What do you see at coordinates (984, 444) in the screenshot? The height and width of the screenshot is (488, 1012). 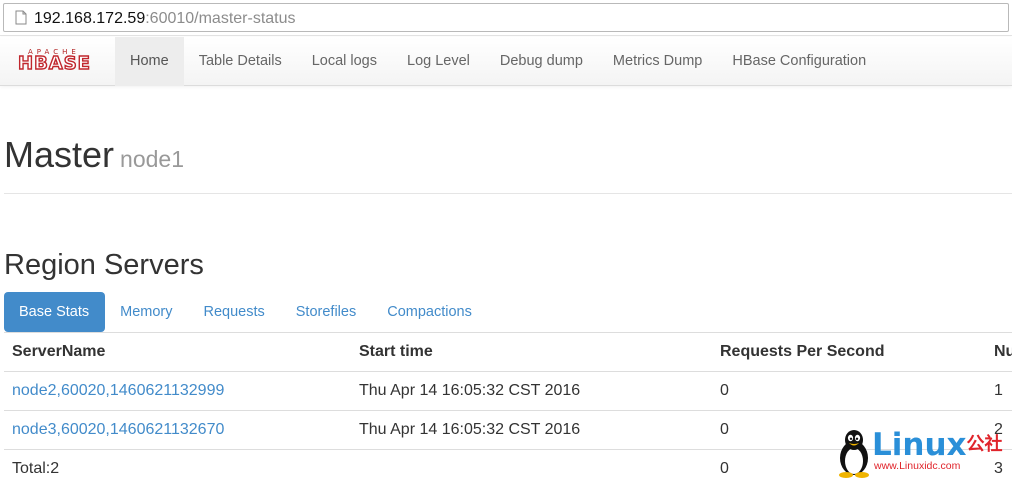 I see `watermark-brand-cn: 公社` at bounding box center [984, 444].